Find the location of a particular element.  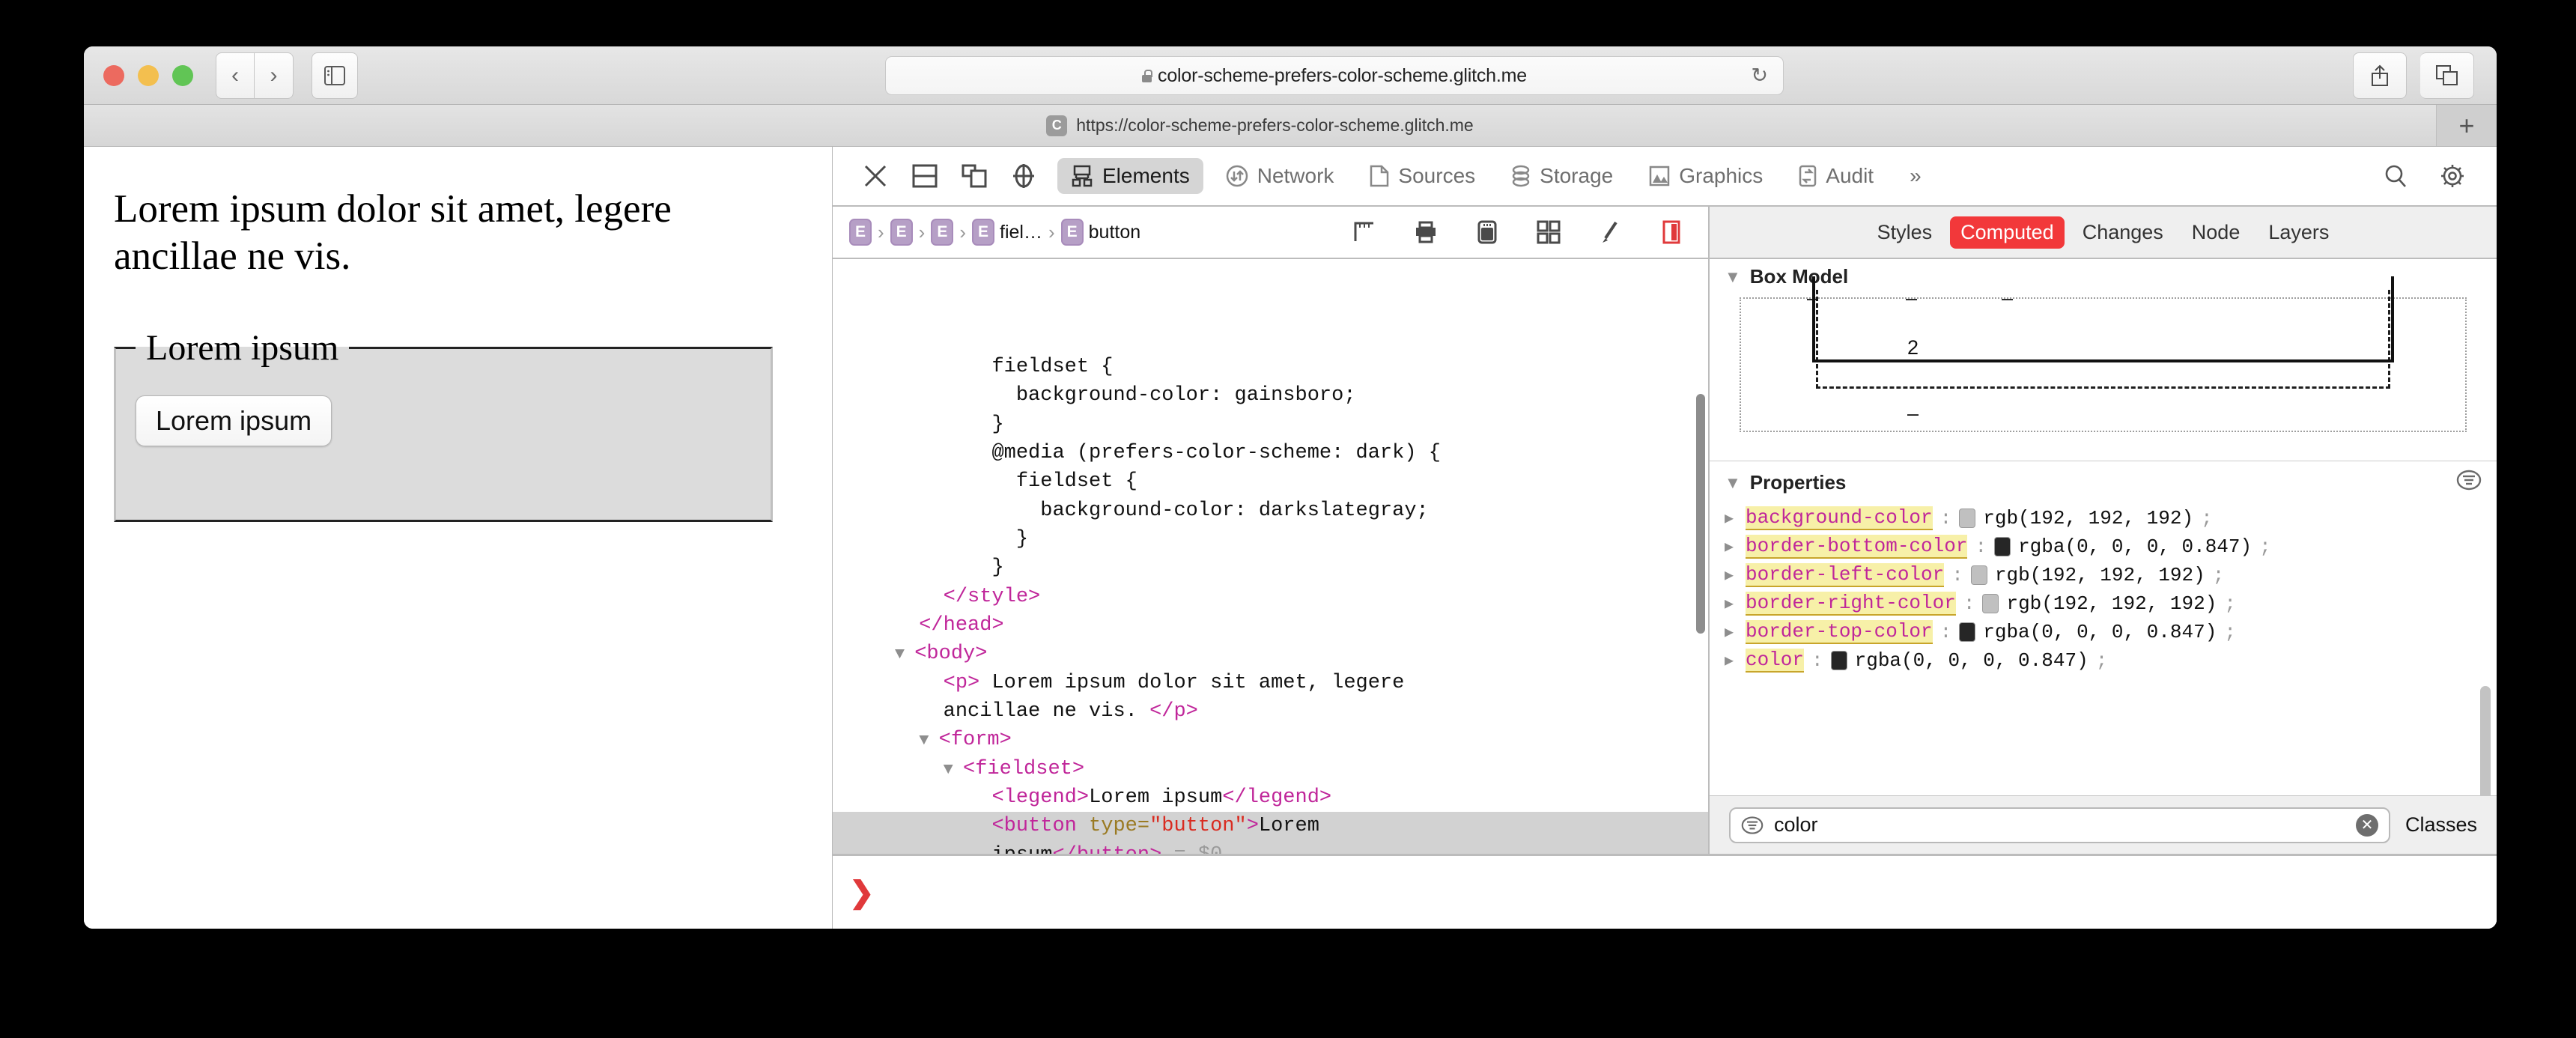

dom-token: @media (prefers-color-scheme: dark) { is located at coordinates (1216, 452).